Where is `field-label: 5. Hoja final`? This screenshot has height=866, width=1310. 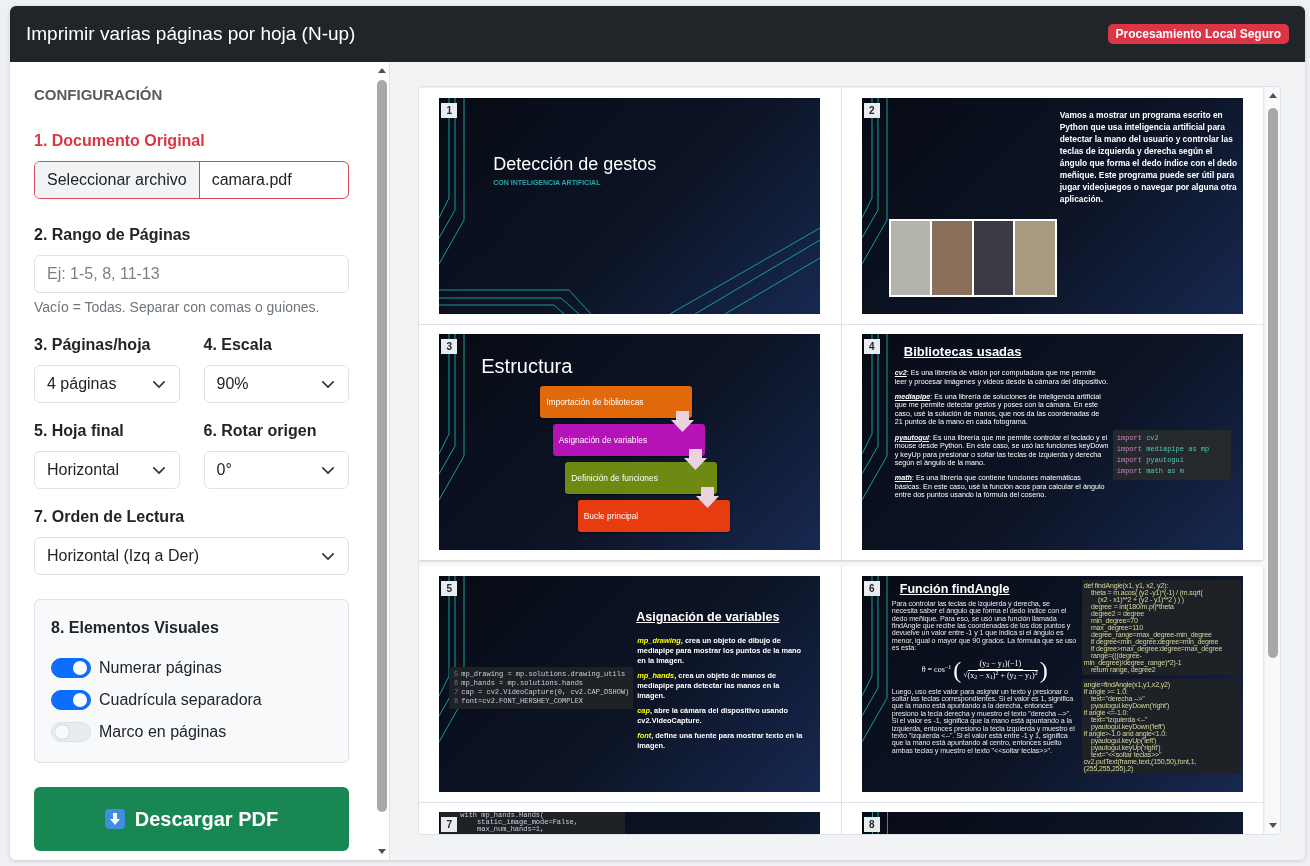 field-label: 5. Hoja final is located at coordinates (79, 431).